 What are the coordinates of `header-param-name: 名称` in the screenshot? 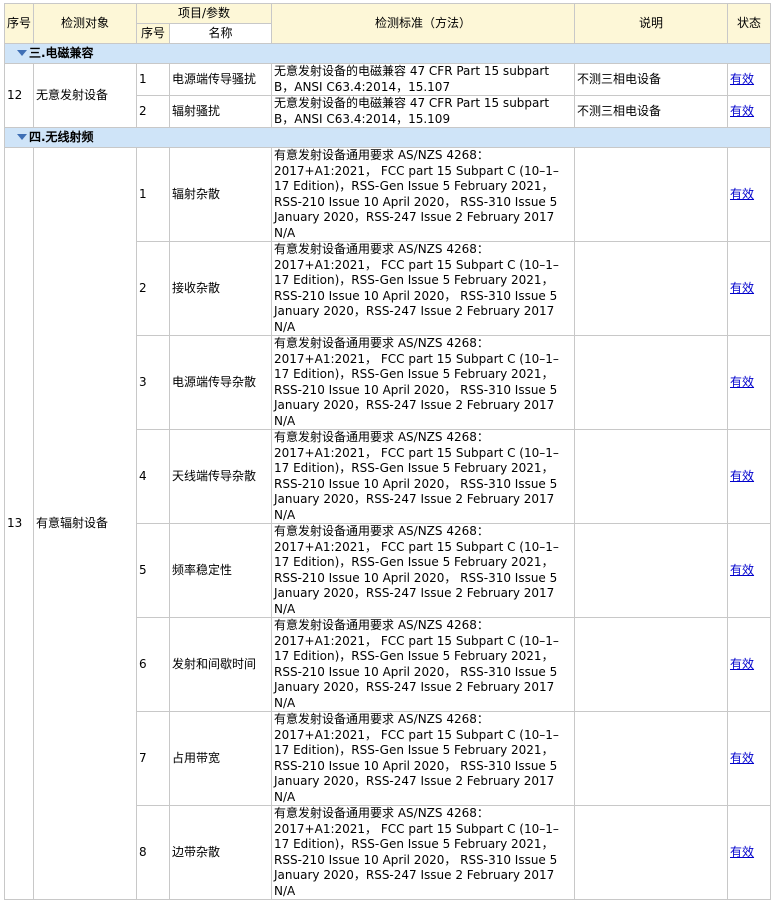 It's located at (220, 33).